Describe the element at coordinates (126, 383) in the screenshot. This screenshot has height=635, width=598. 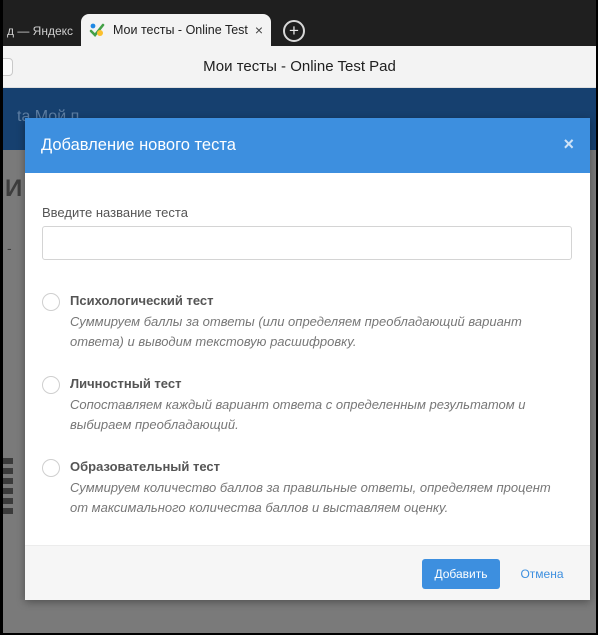
I see `option-title: Личностный тест` at that location.